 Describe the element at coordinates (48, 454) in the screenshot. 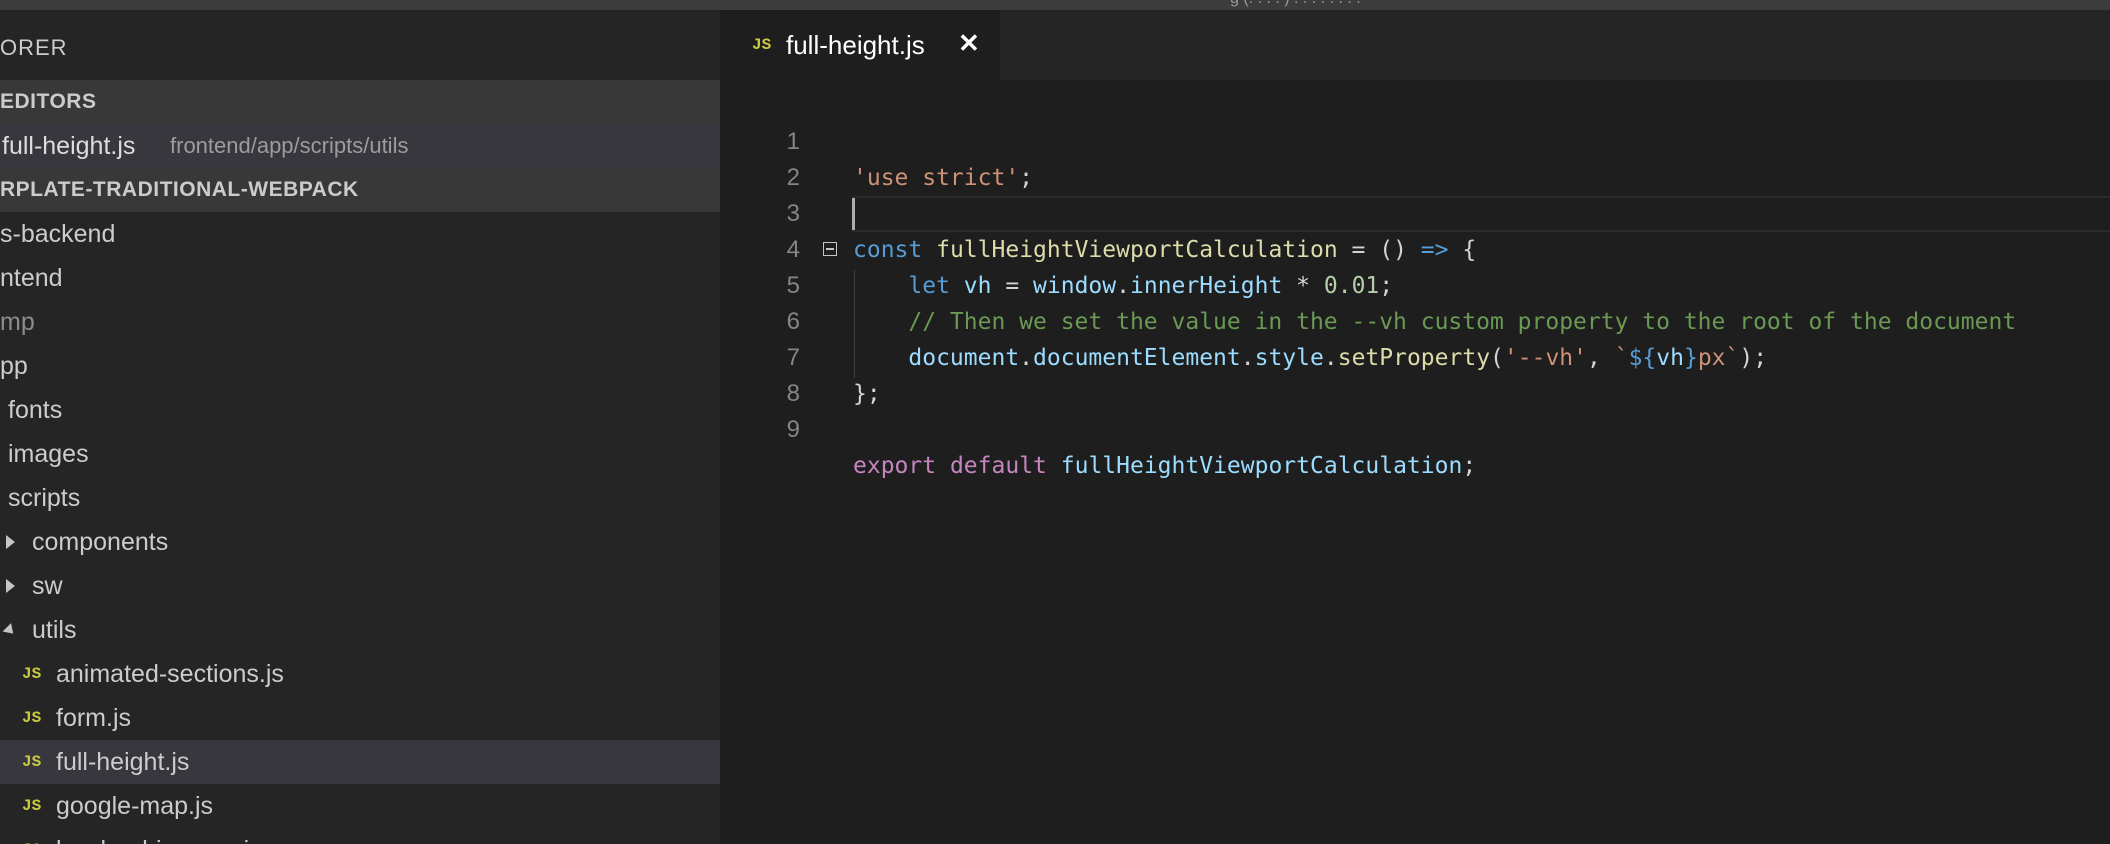

I see `tree-item-label: images` at that location.